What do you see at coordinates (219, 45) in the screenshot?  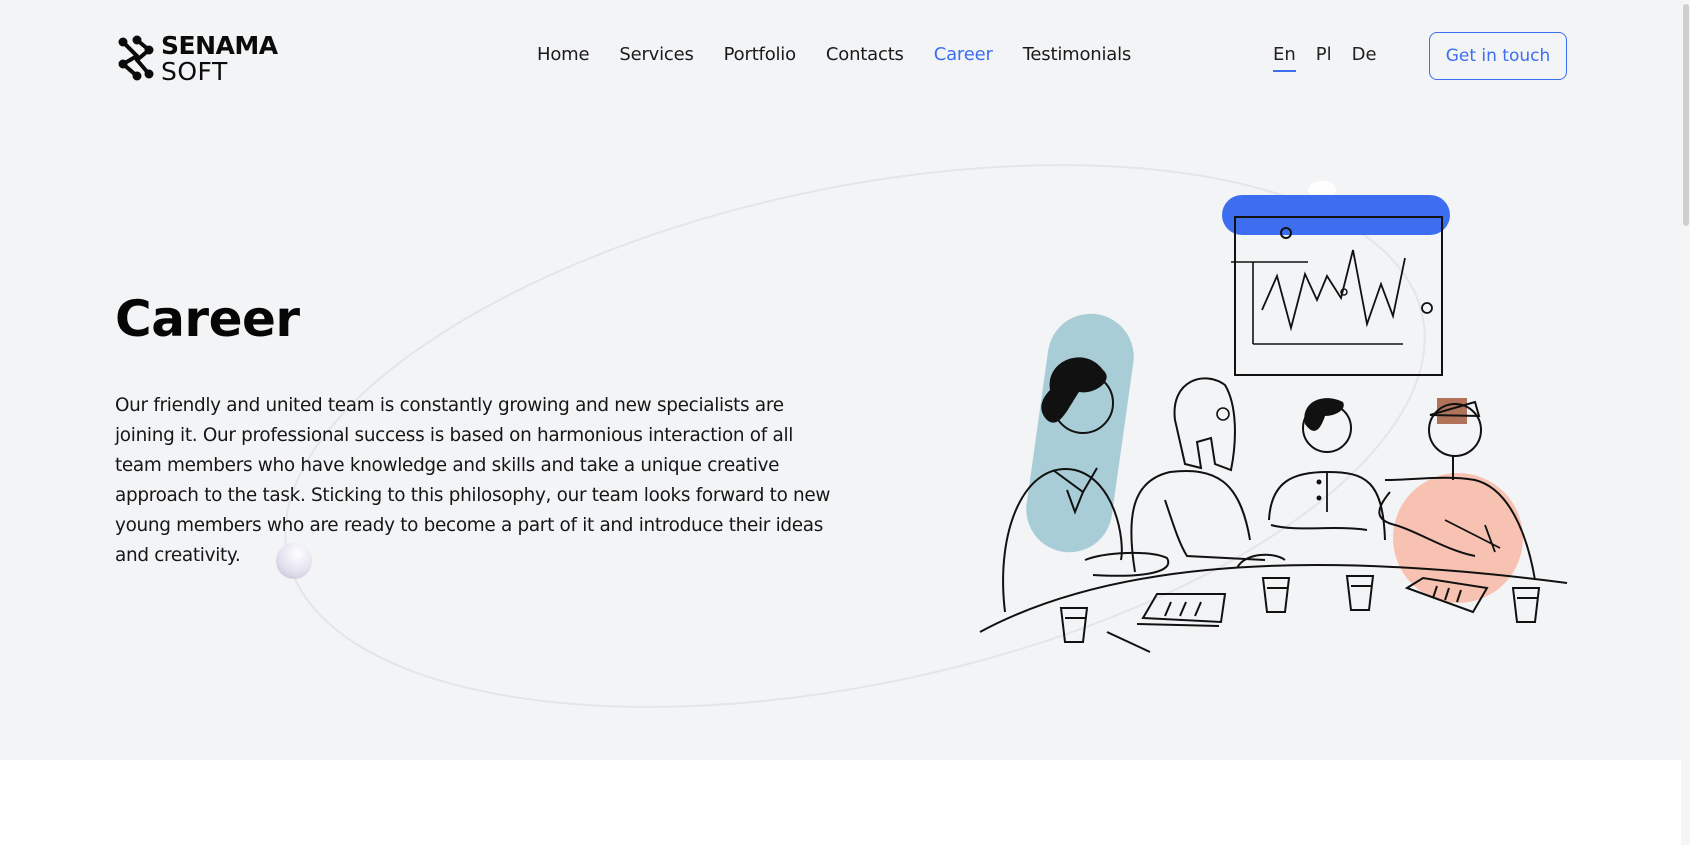 I see `brand-name-top: SENAMA` at bounding box center [219, 45].